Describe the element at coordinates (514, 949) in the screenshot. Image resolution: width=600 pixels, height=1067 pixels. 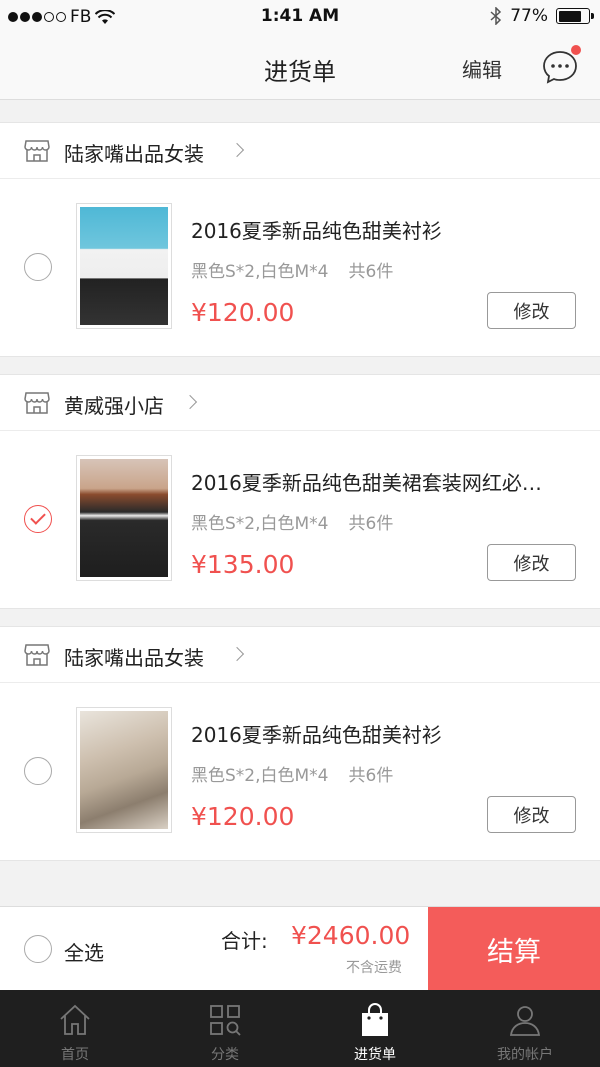
I see `checkout-button: 结算` at that location.